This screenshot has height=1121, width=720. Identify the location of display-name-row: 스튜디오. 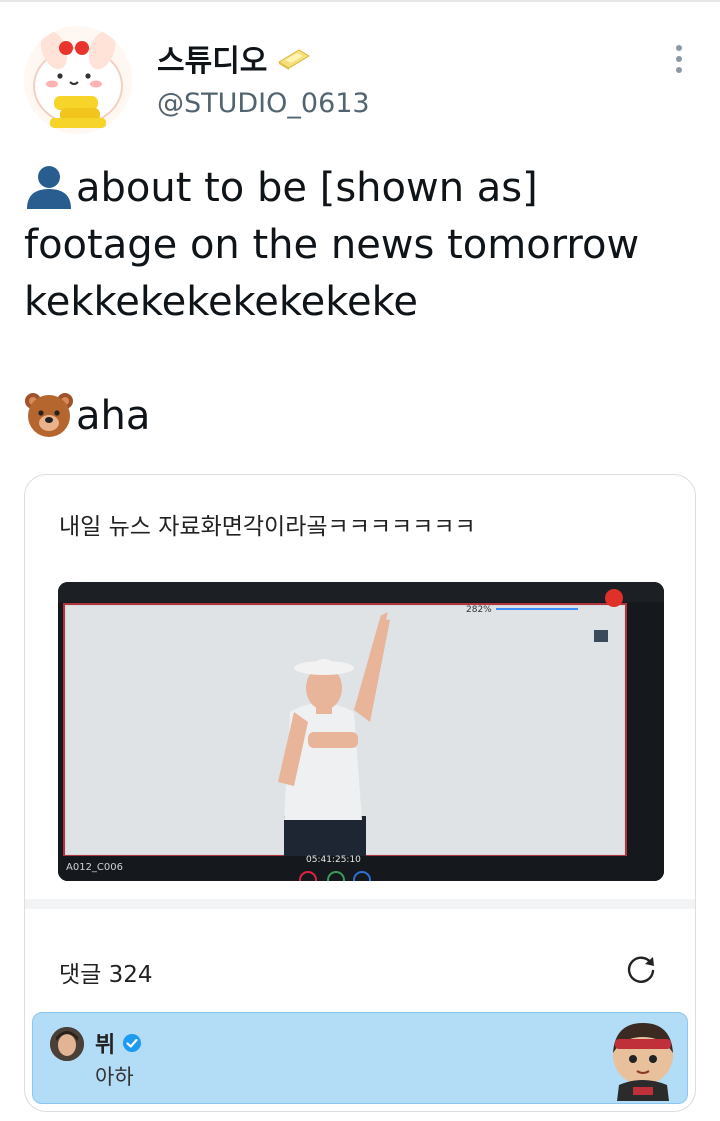
(234, 58).